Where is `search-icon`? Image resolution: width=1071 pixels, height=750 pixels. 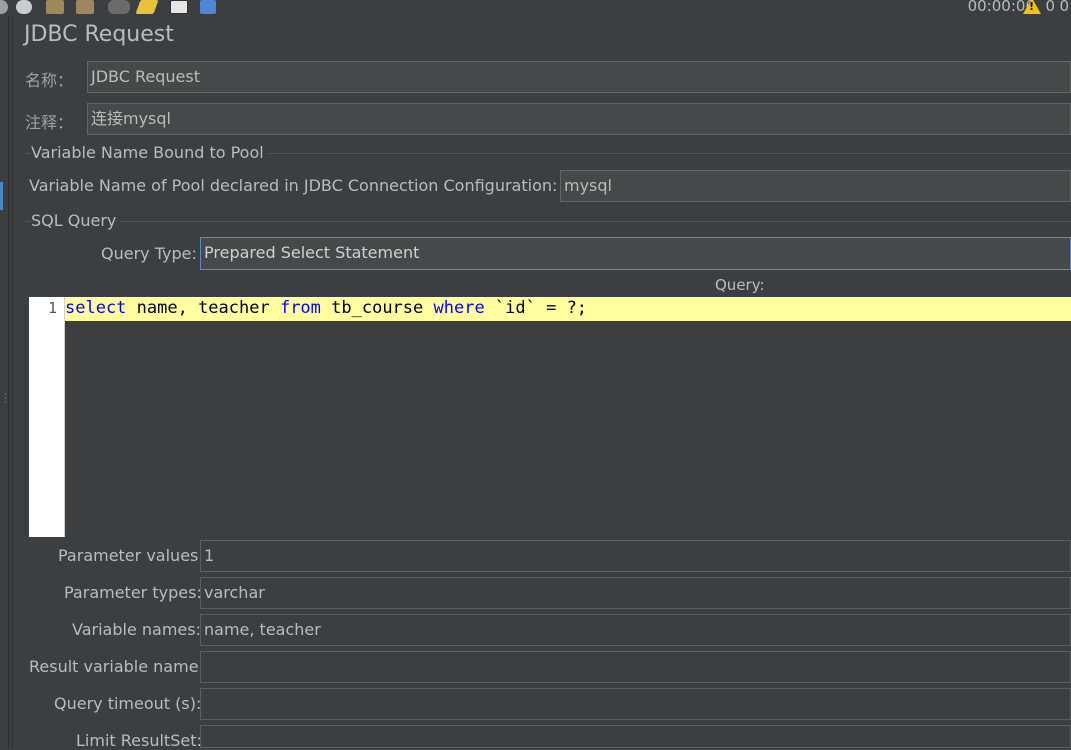
search-icon is located at coordinates (119, 7).